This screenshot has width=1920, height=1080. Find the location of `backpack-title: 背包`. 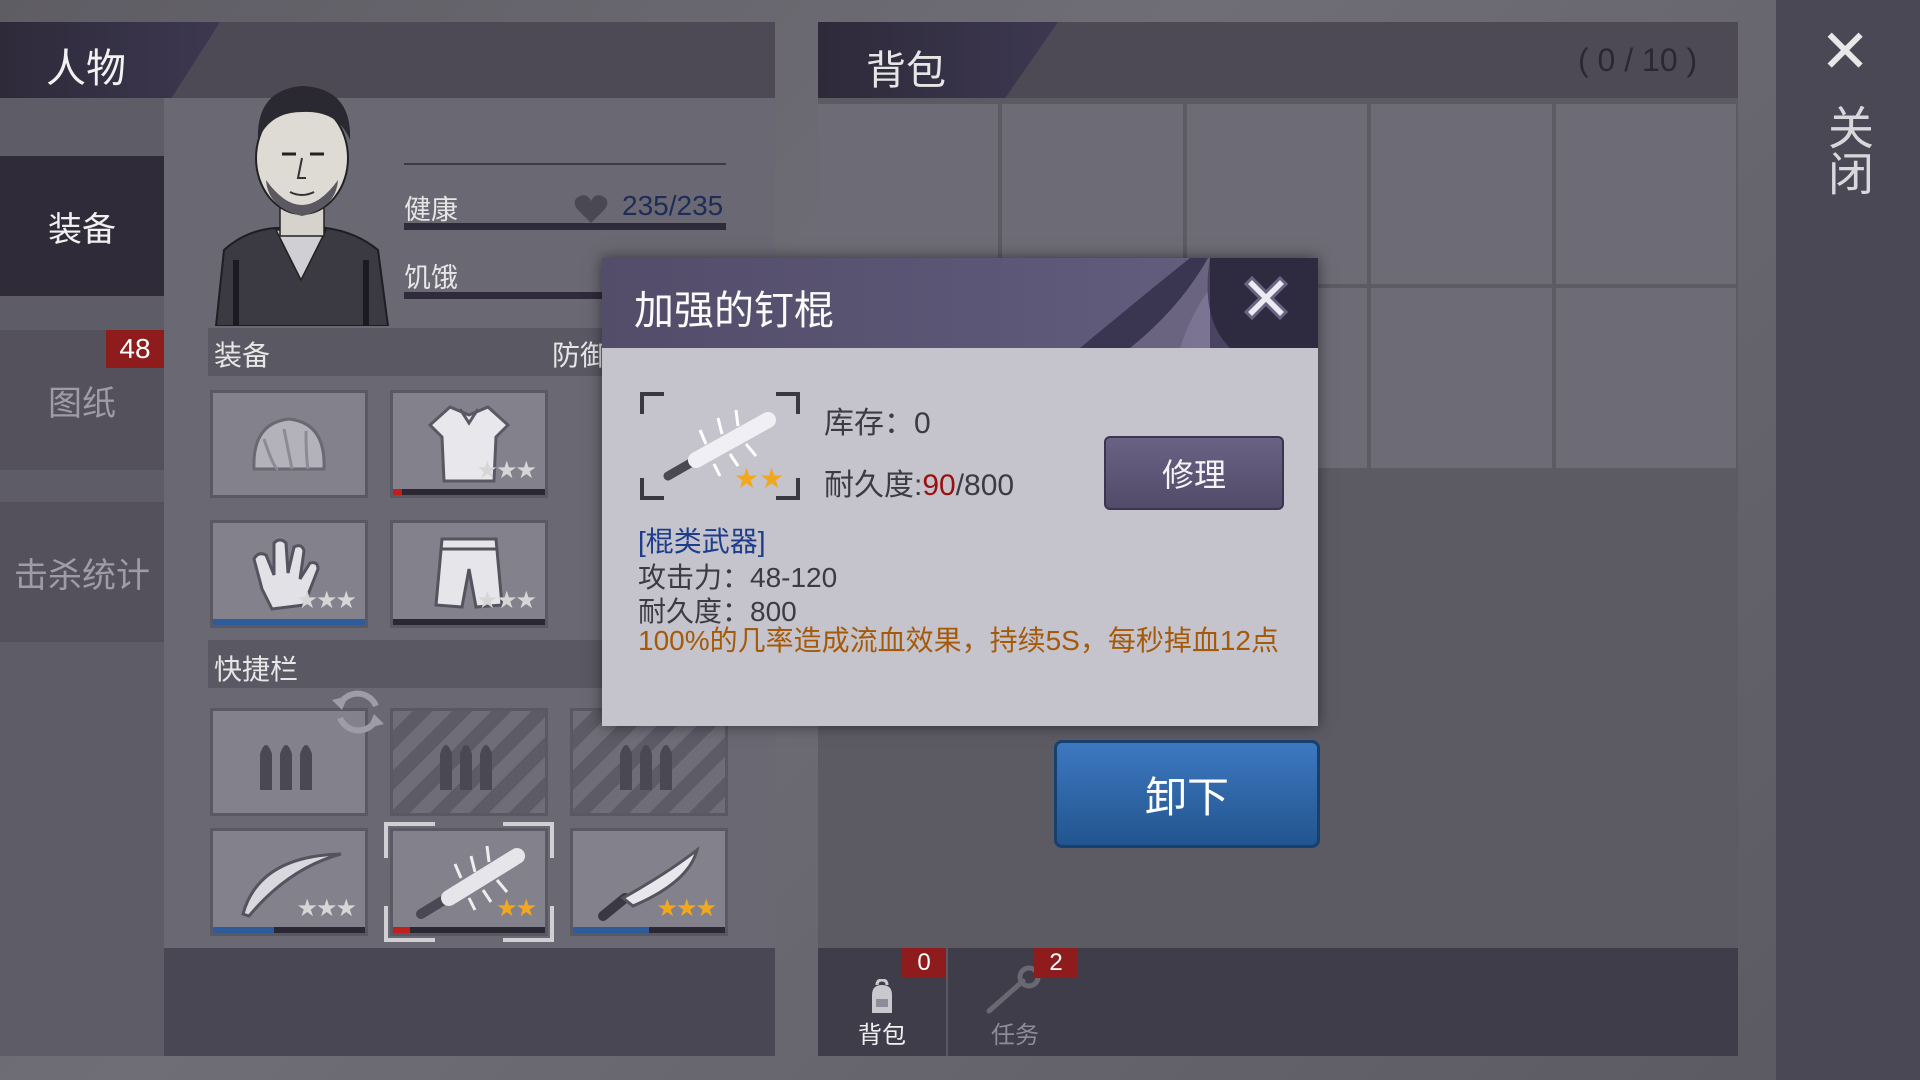

backpack-title: 背包 is located at coordinates (906, 71).